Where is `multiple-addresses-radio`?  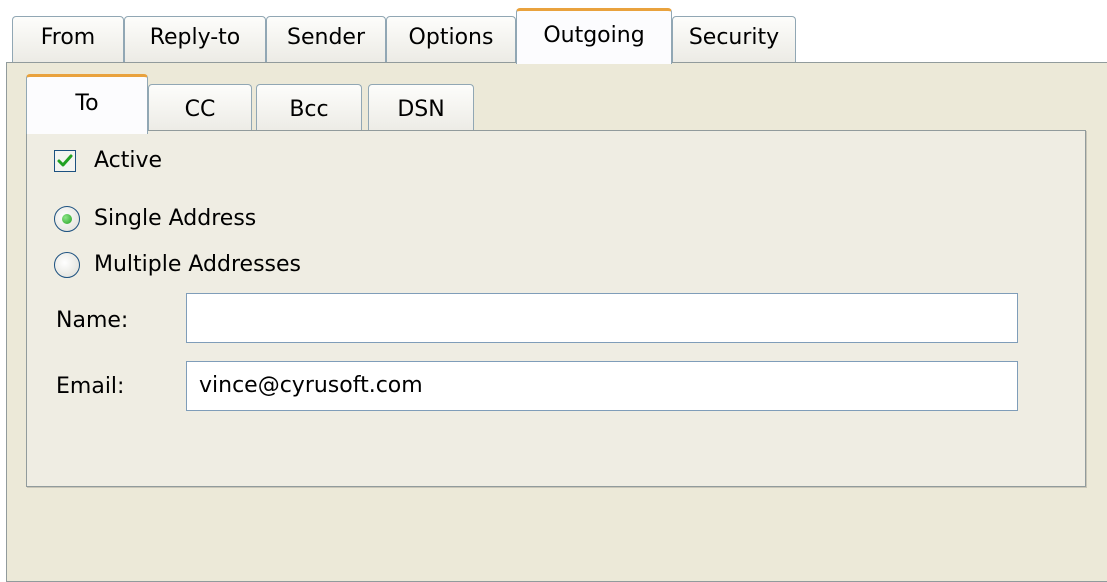
multiple-addresses-radio is located at coordinates (67, 265).